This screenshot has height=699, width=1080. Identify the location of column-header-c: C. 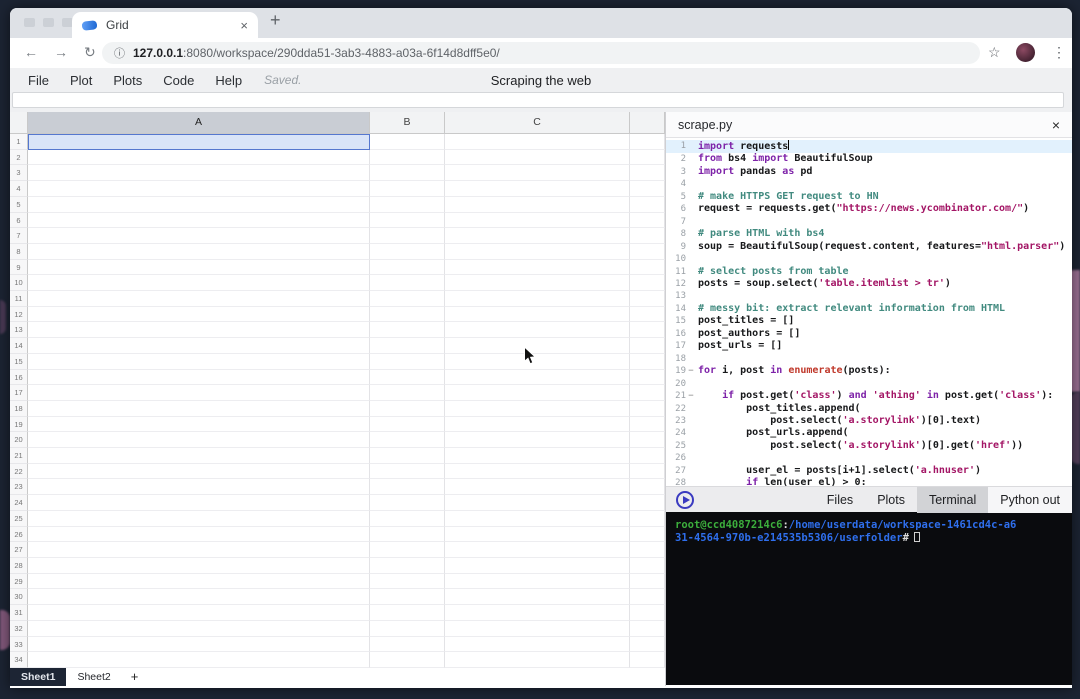
(537, 123).